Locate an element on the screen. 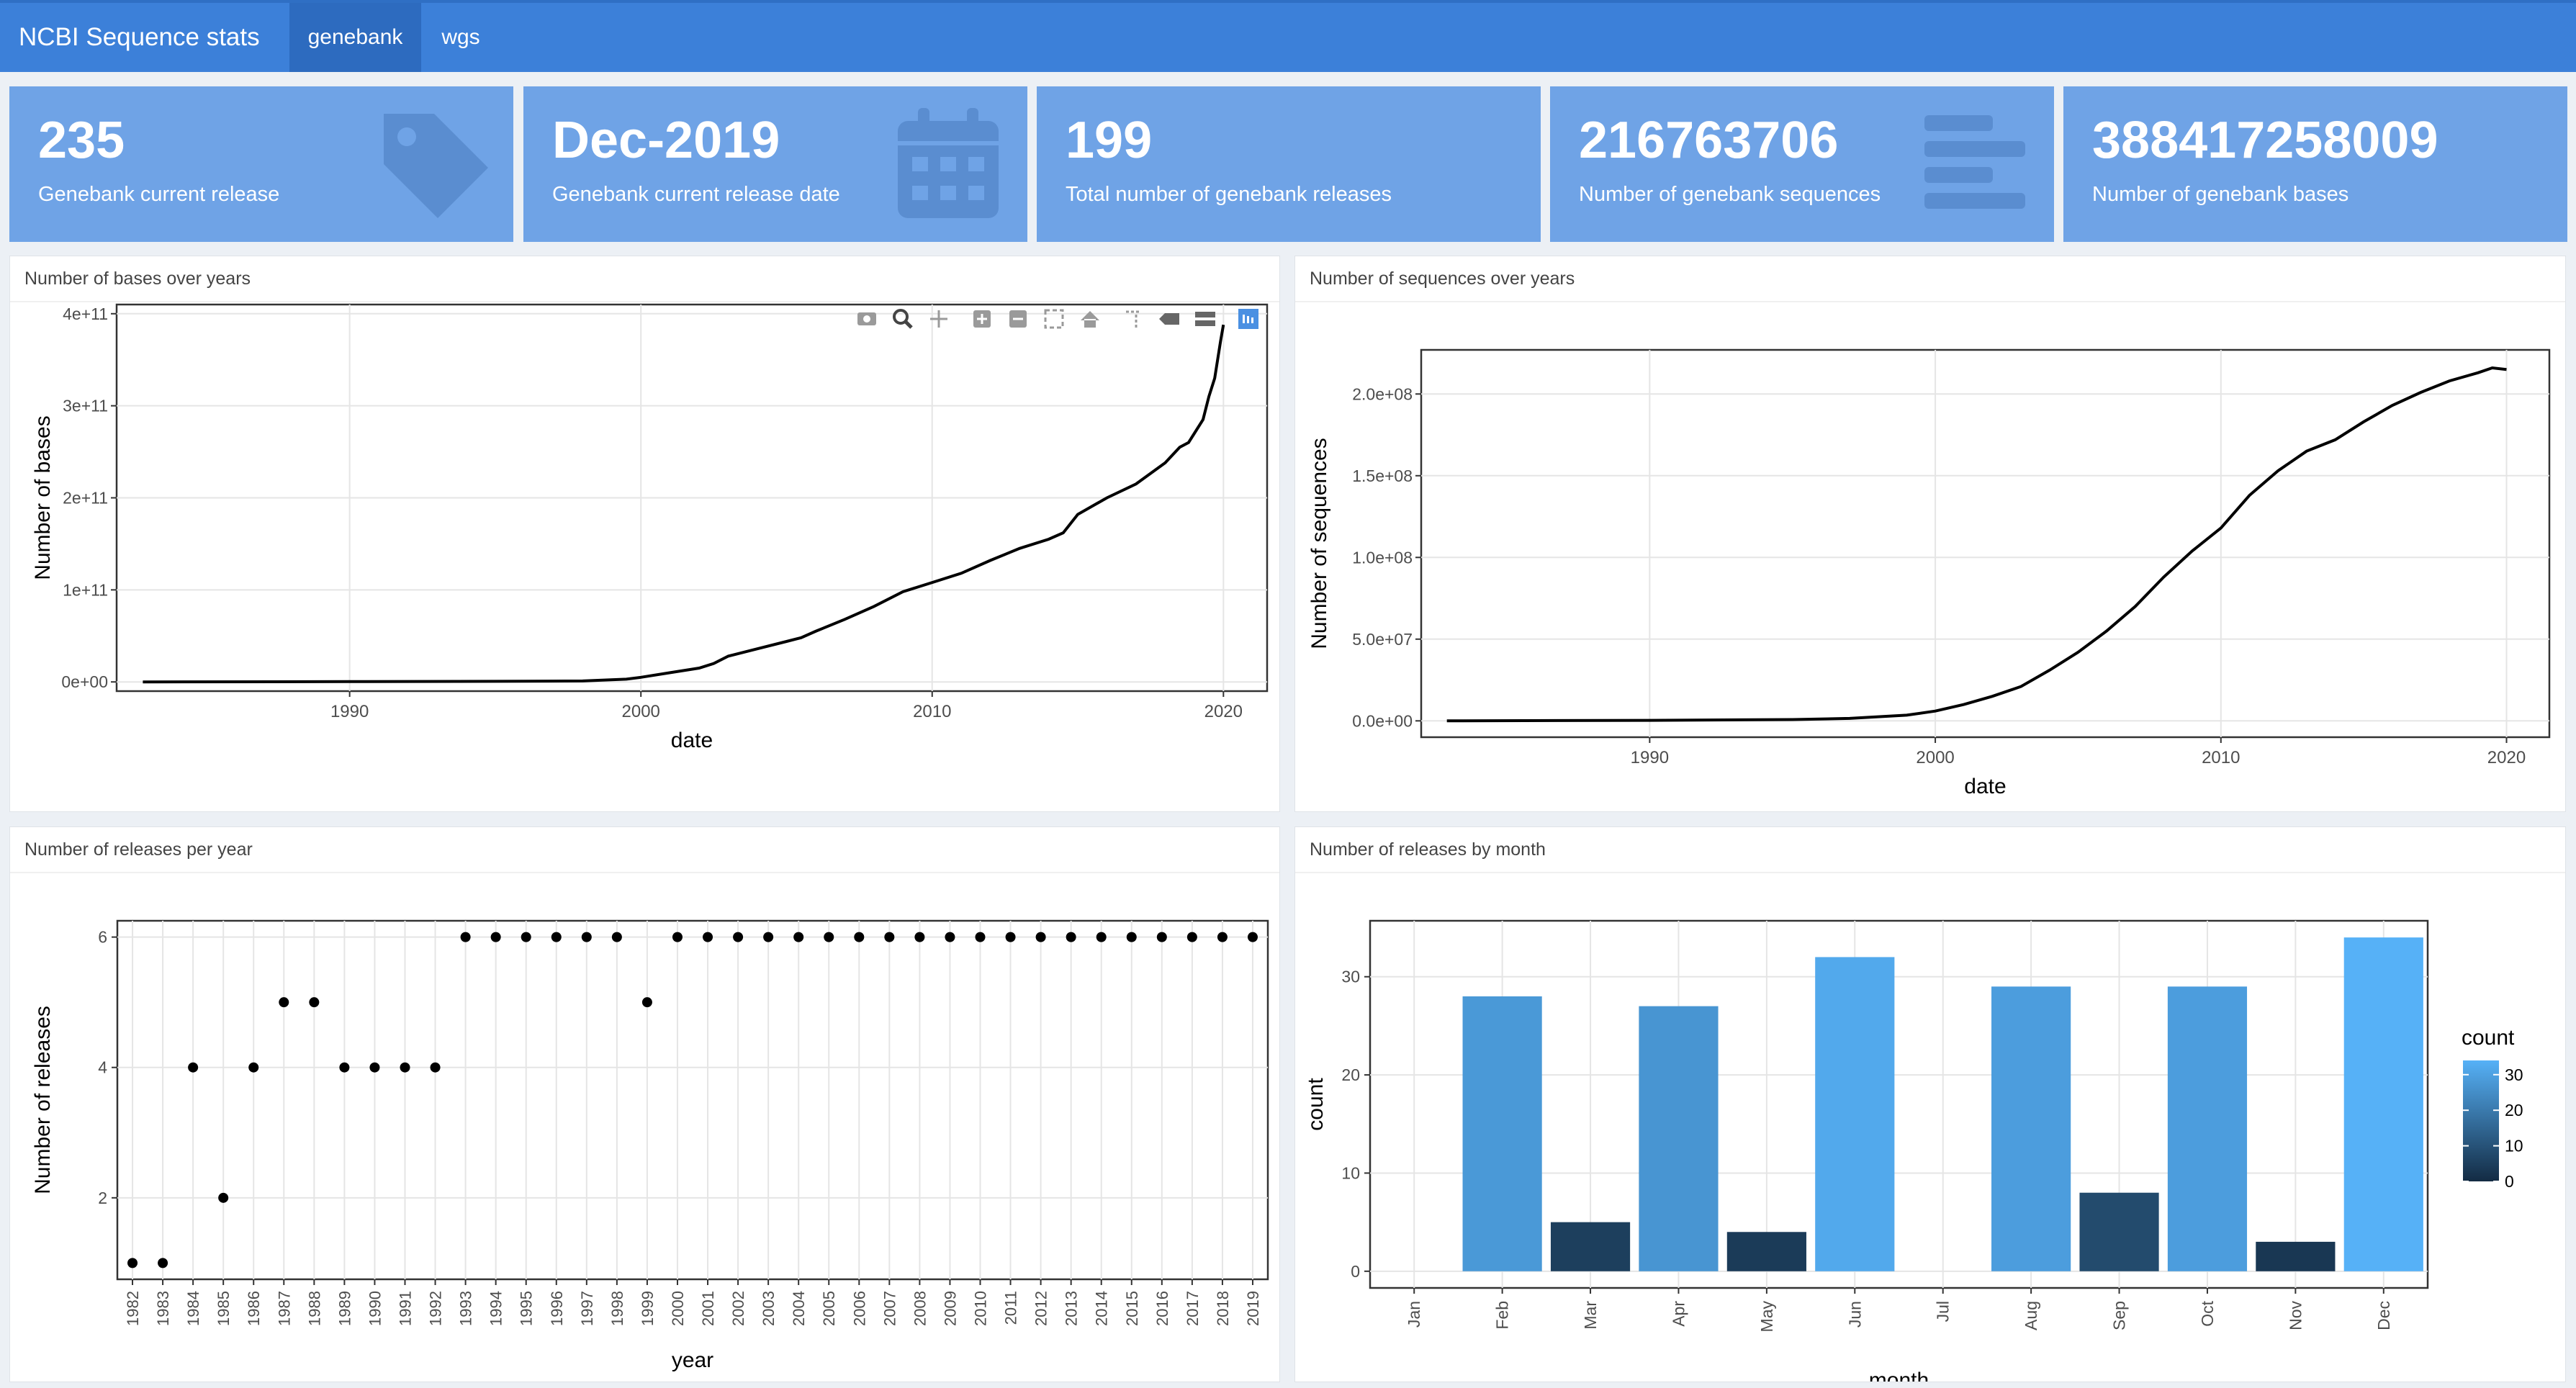  value-box-release-date: Dec-2019 Genebank current release date is located at coordinates (775, 164).